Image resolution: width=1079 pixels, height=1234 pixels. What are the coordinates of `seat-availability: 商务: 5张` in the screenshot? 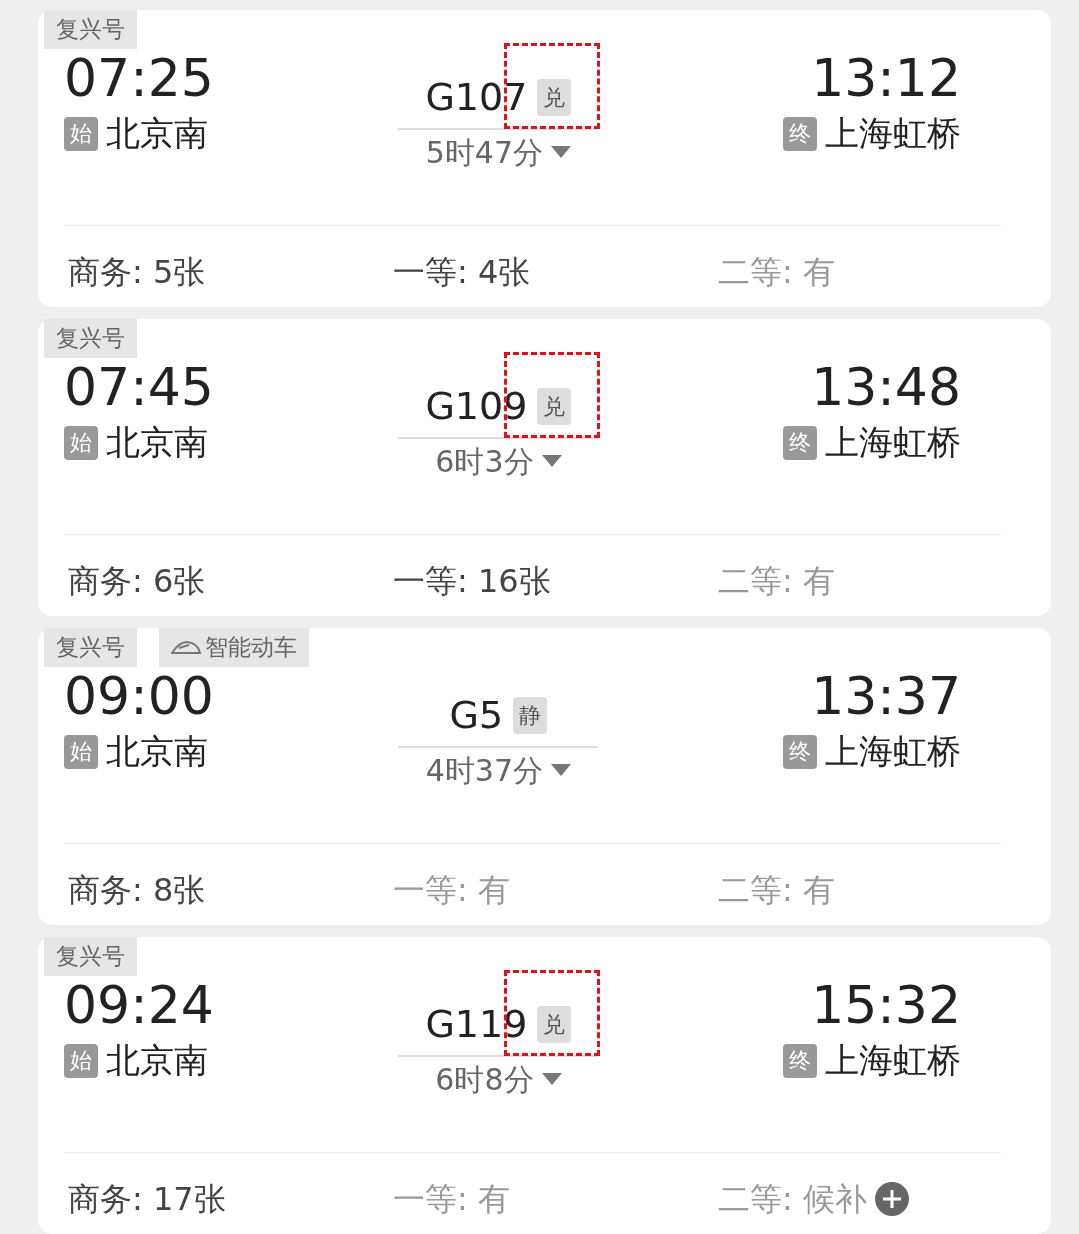 It's located at (137, 272).